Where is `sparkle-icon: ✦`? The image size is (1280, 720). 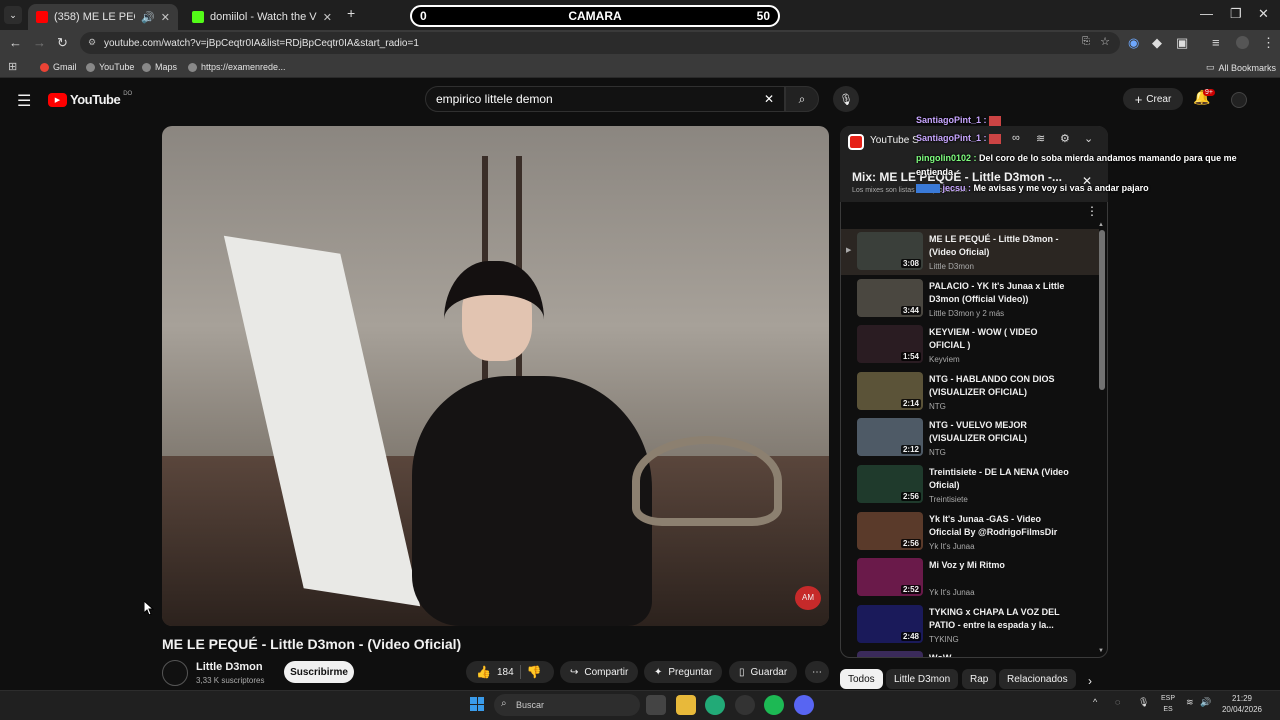
sparkle-icon: ✦ is located at coordinates (658, 672).